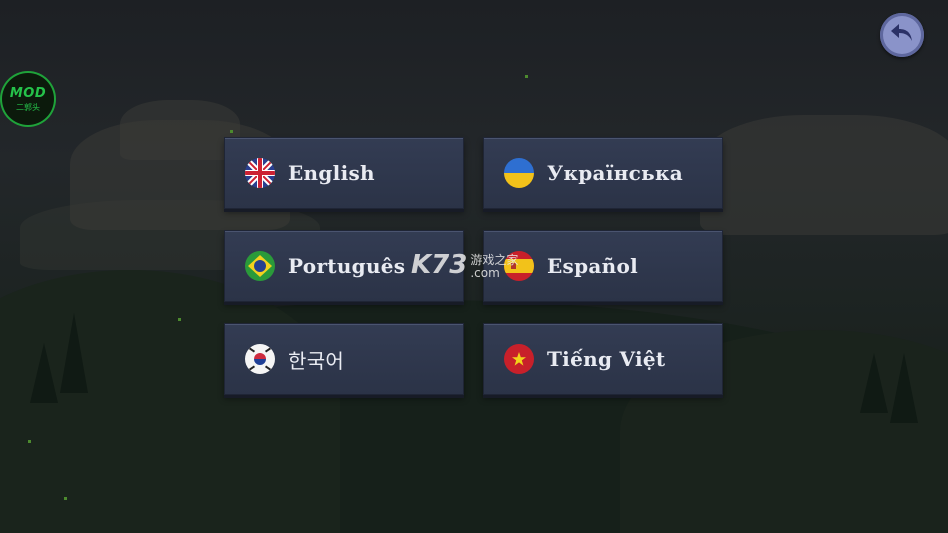 This screenshot has width=948, height=533. What do you see at coordinates (28, 93) in the screenshot?
I see `mod-badge-title: MOD` at bounding box center [28, 93].